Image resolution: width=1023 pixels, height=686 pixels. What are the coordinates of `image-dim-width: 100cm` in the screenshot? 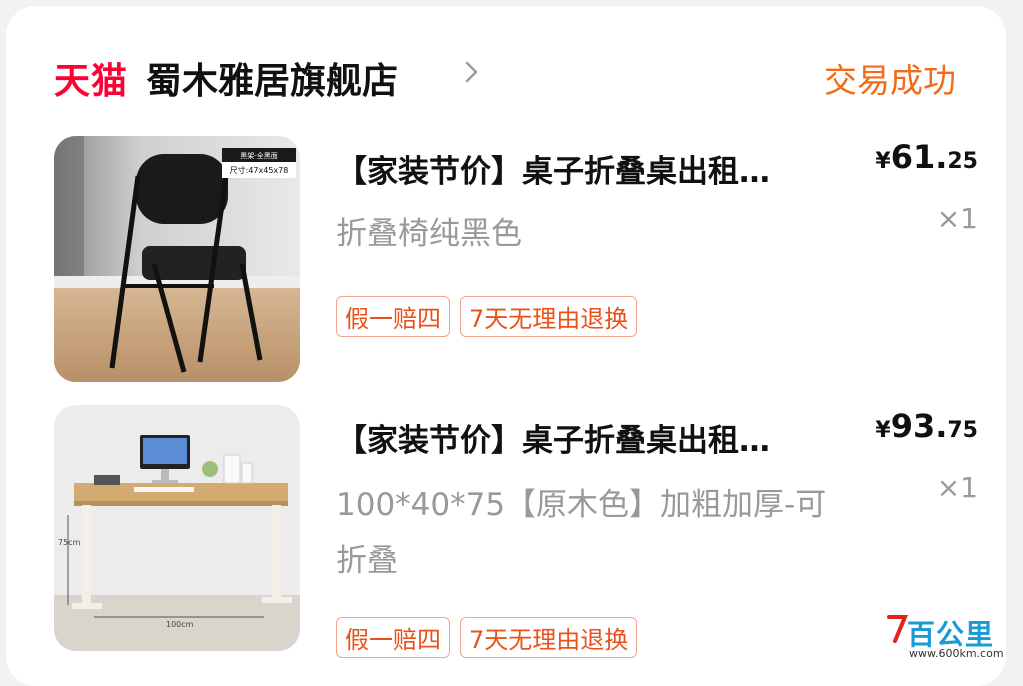 It's located at (180, 624).